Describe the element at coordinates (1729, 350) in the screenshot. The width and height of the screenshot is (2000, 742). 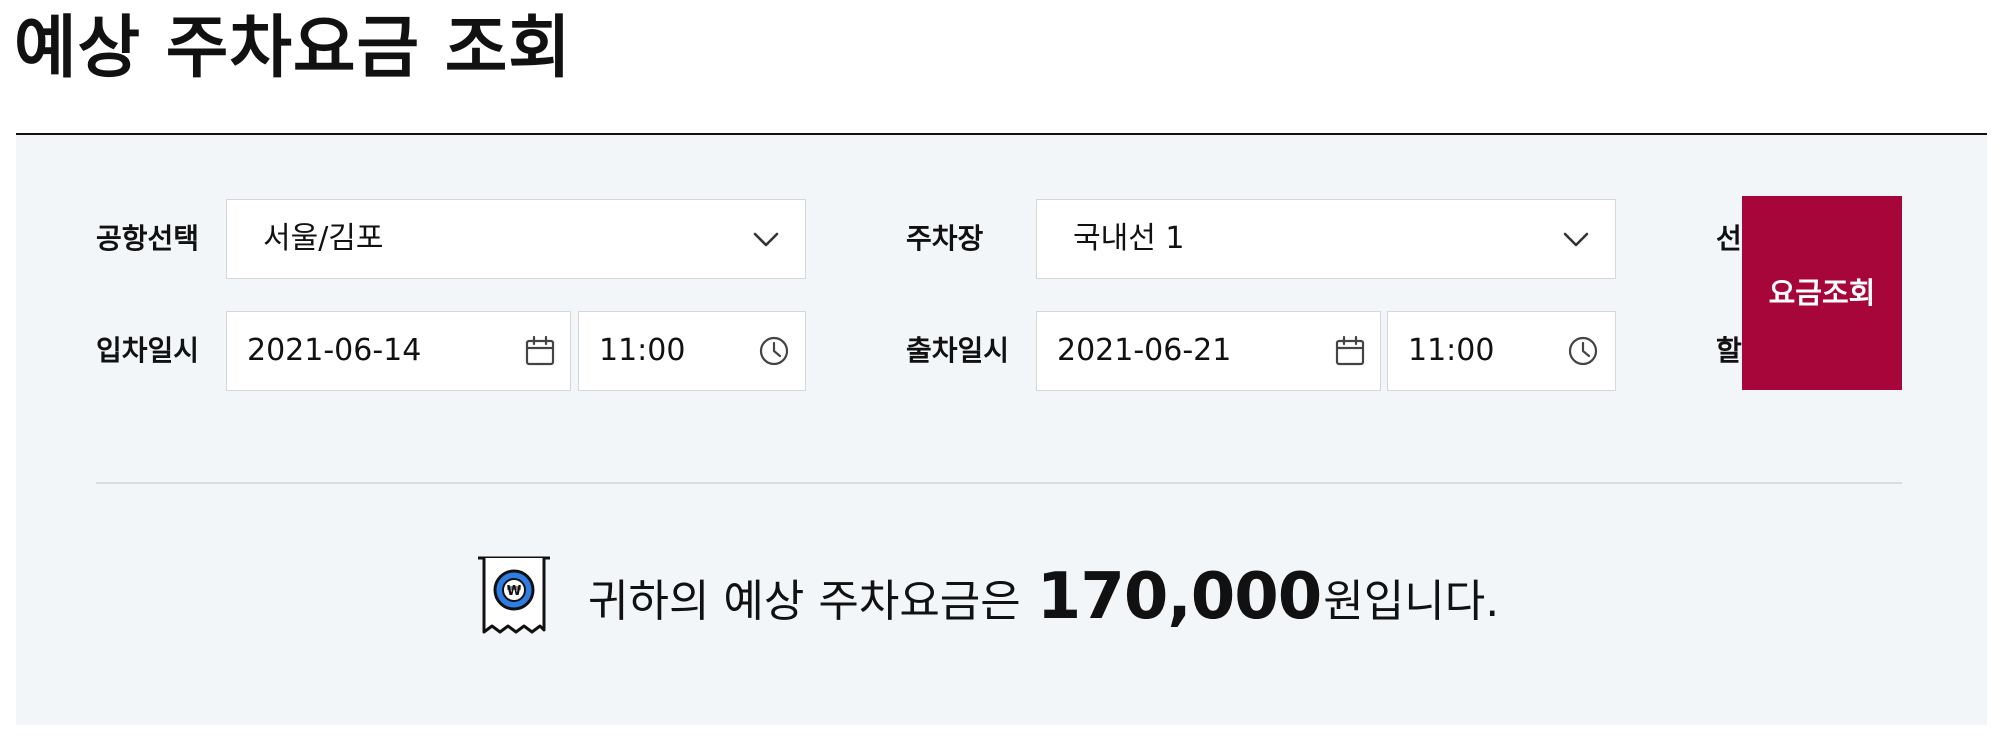
I see `discount-label-partial: 할` at that location.